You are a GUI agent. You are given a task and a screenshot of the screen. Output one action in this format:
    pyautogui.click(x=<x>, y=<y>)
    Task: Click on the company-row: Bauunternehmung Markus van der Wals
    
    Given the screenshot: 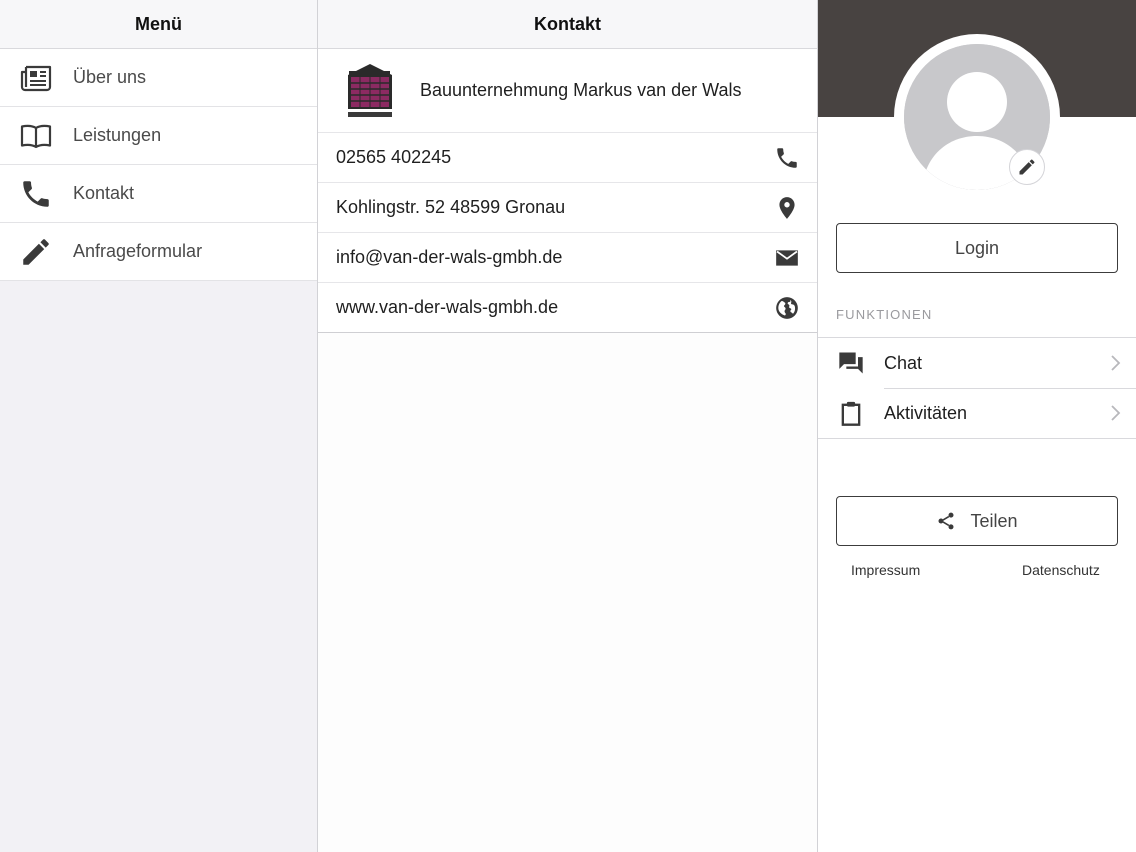 What is the action you would take?
    pyautogui.click(x=567, y=91)
    